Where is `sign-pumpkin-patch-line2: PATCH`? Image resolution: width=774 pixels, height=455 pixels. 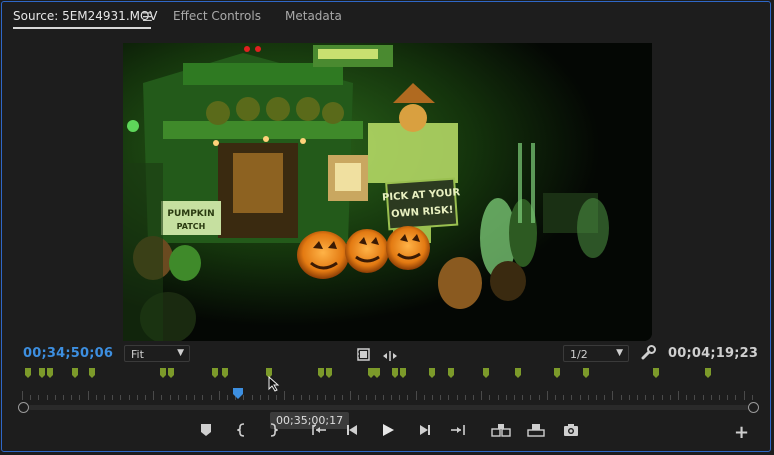
sign-pumpkin-patch-line2: PATCH is located at coordinates (191, 226).